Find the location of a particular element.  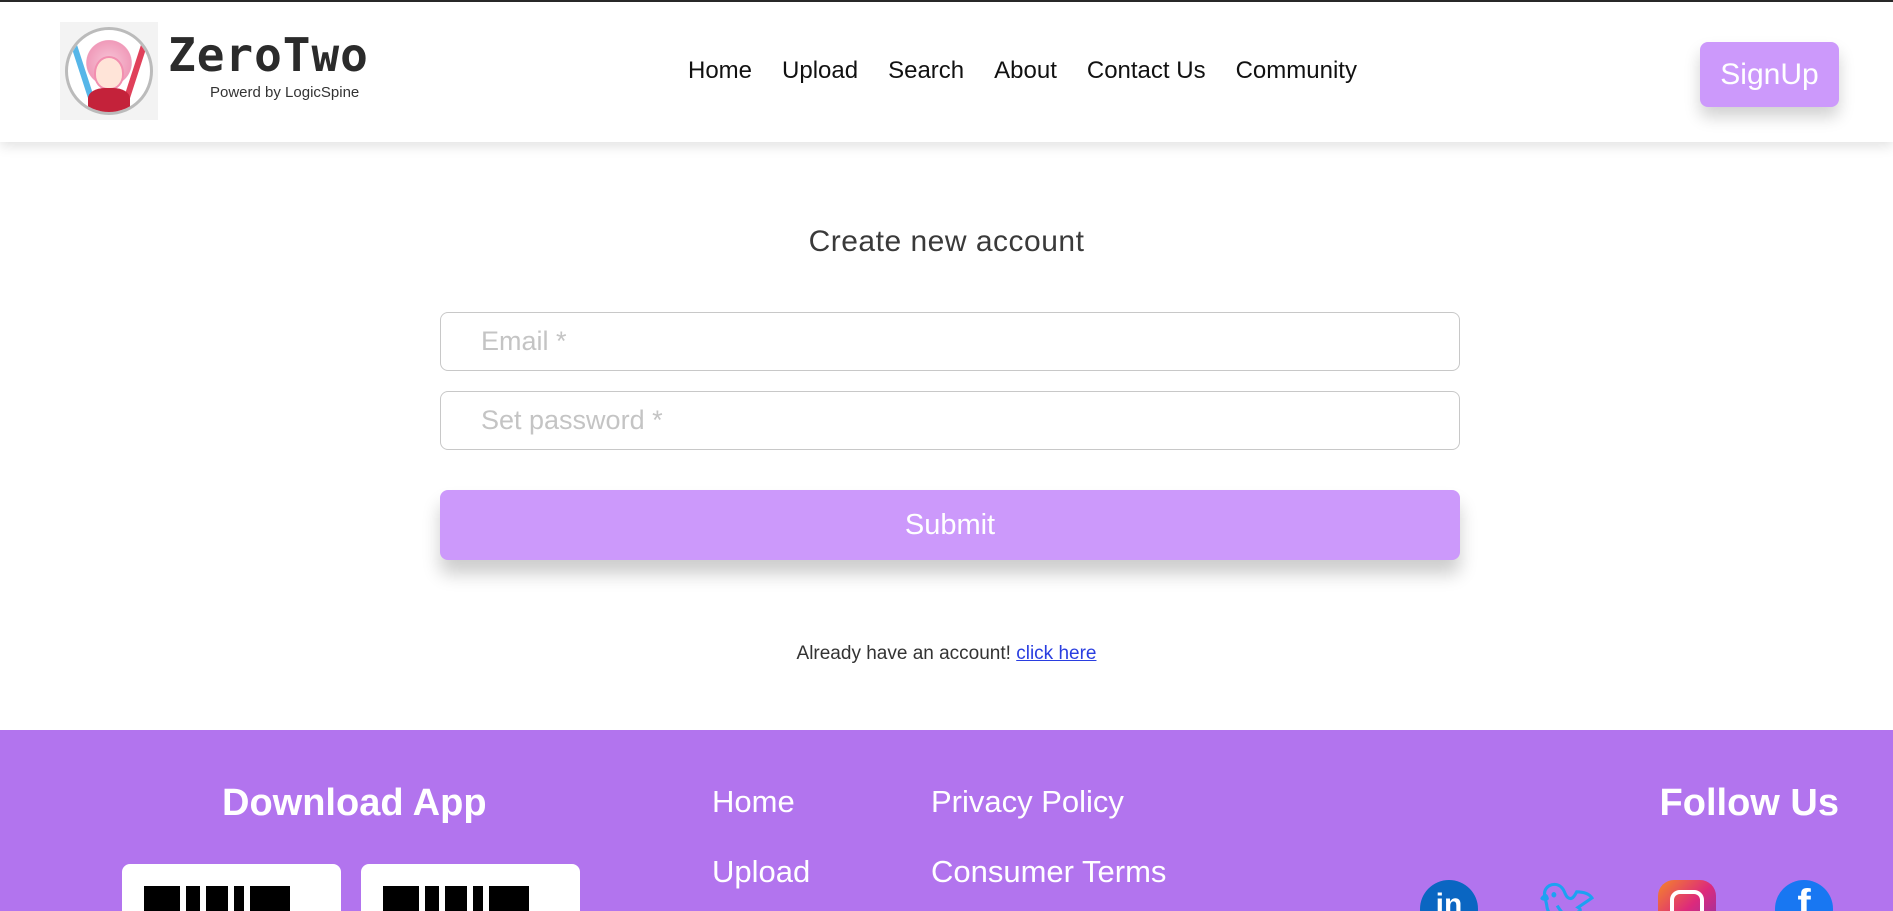

logo-avatar-icon is located at coordinates (109, 71).